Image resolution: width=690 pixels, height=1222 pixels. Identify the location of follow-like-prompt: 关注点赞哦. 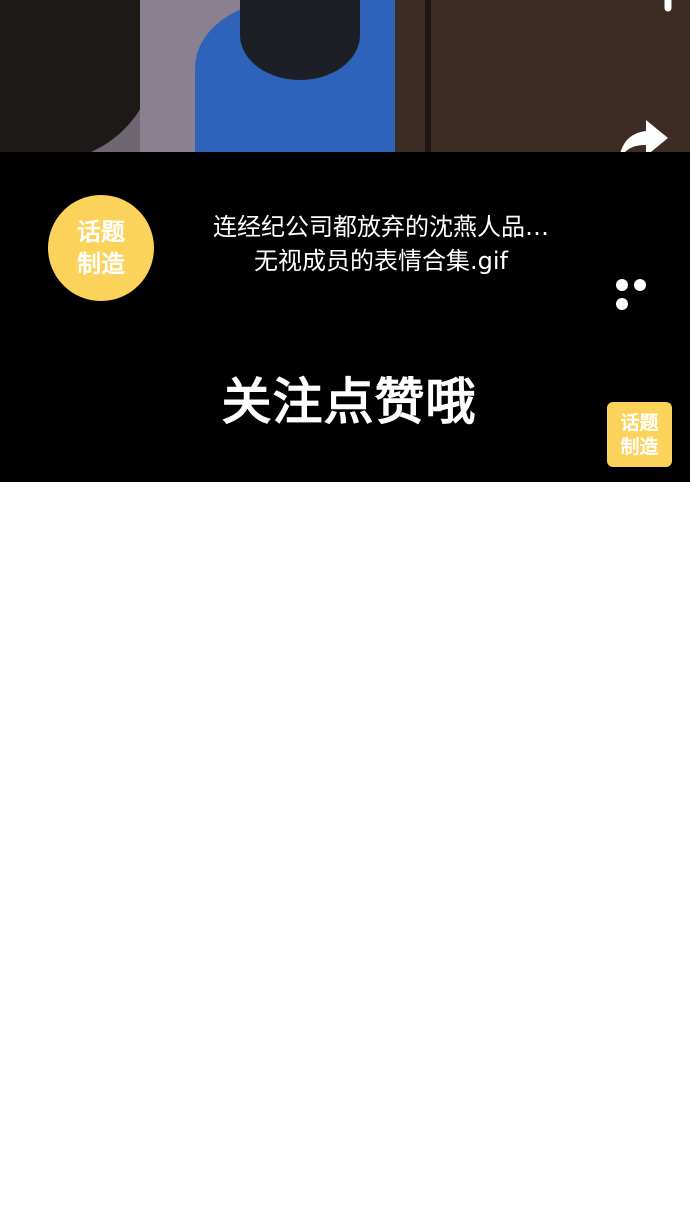
(349, 402).